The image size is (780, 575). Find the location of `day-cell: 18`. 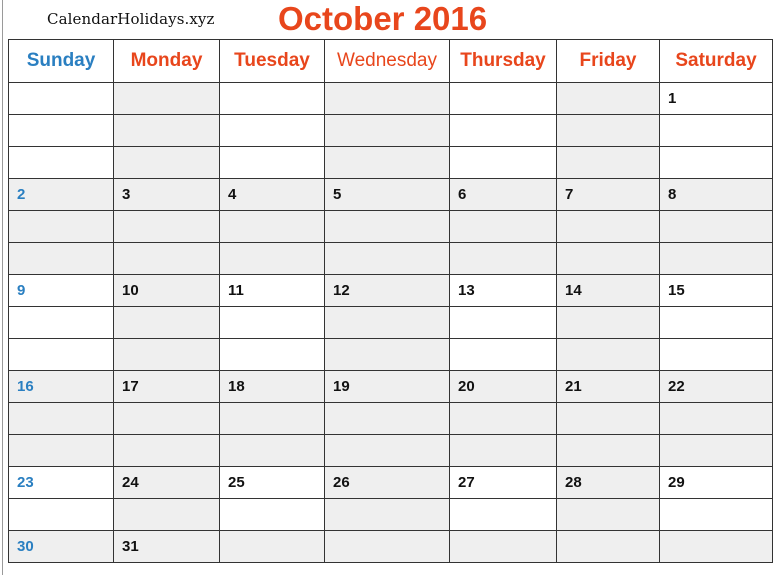

day-cell: 18 is located at coordinates (272, 386).